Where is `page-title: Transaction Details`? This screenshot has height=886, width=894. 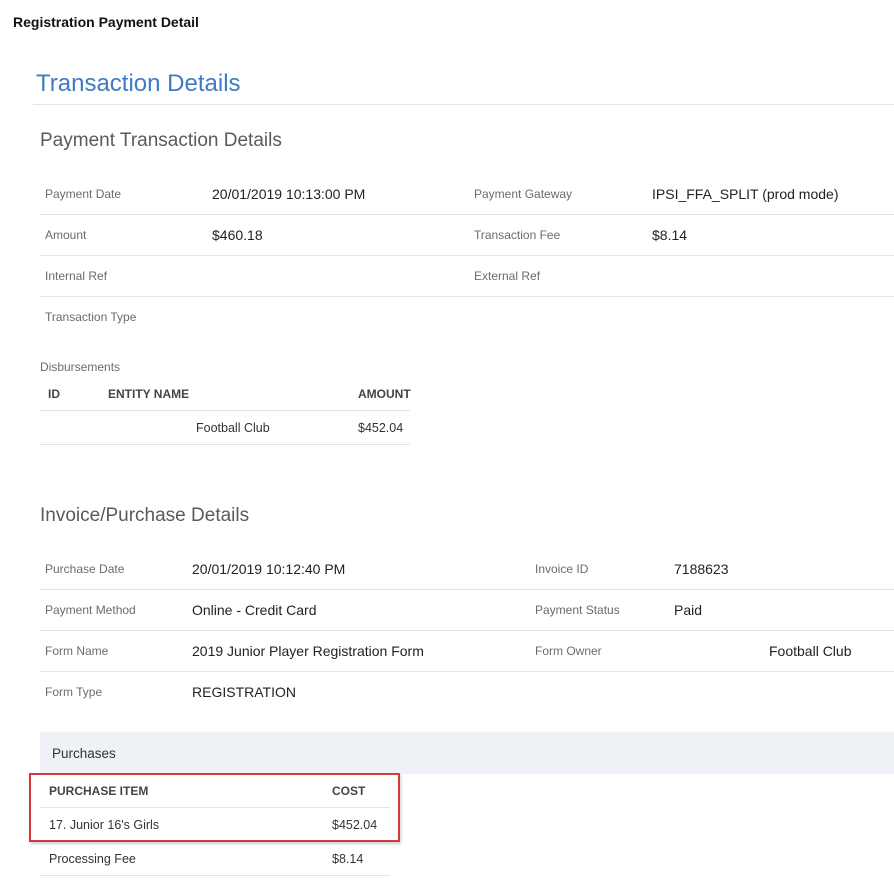 page-title: Transaction Details is located at coordinates (138, 83).